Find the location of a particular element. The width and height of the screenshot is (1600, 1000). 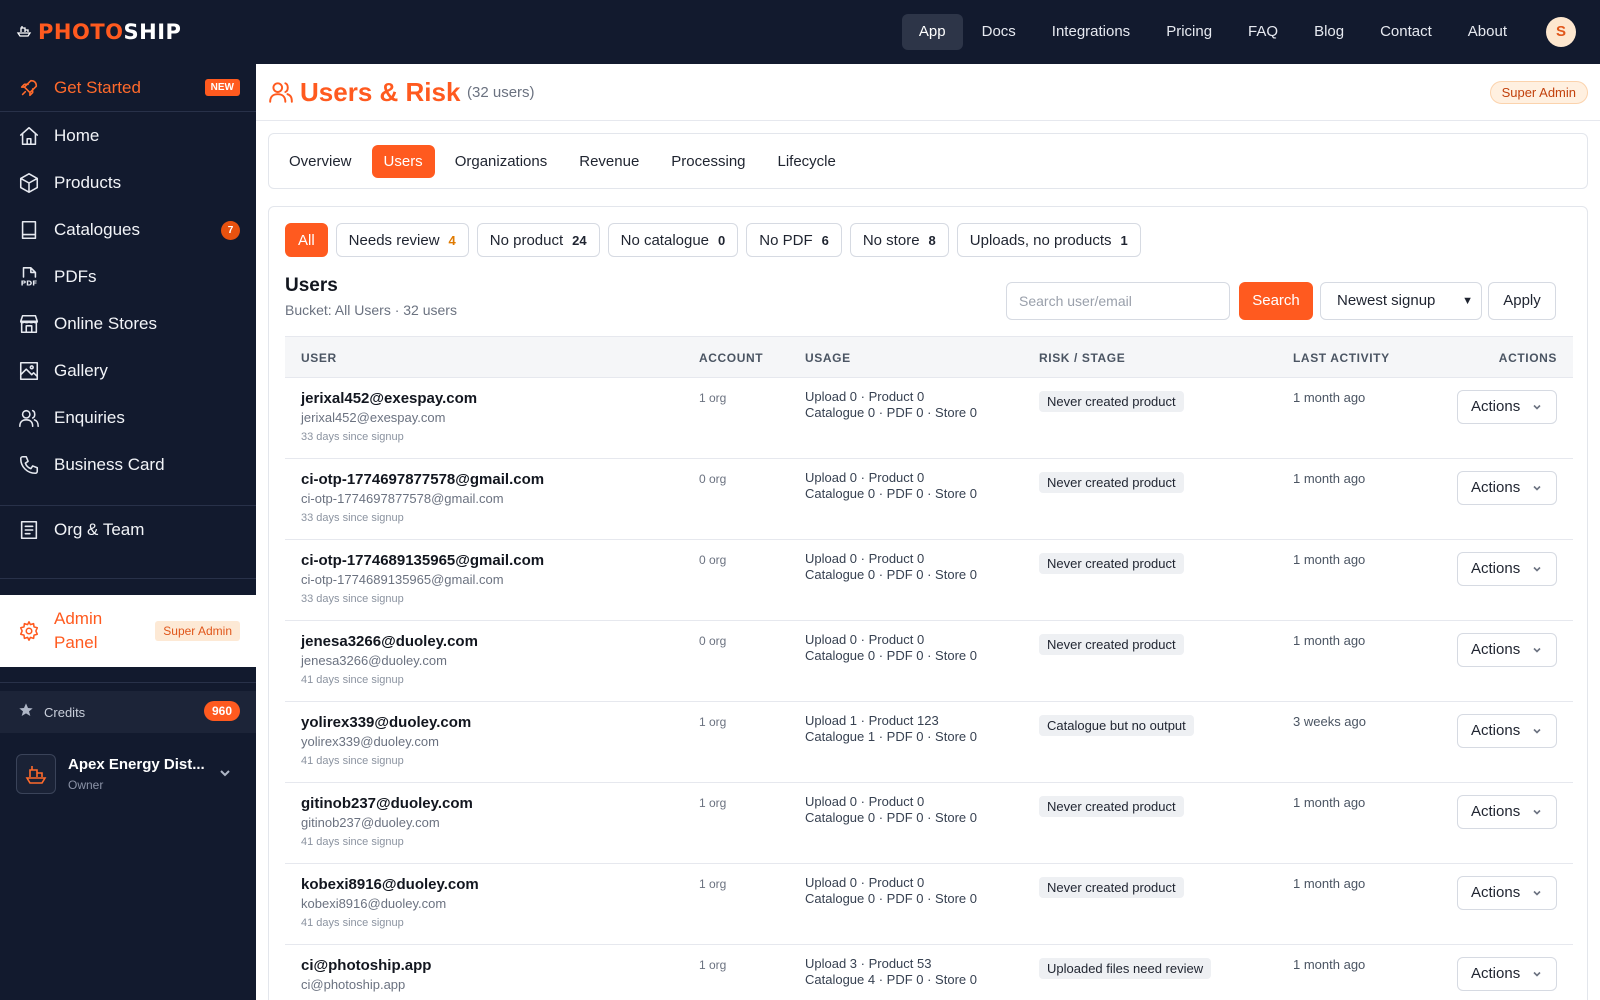

chip-label: All is located at coordinates (306, 240).